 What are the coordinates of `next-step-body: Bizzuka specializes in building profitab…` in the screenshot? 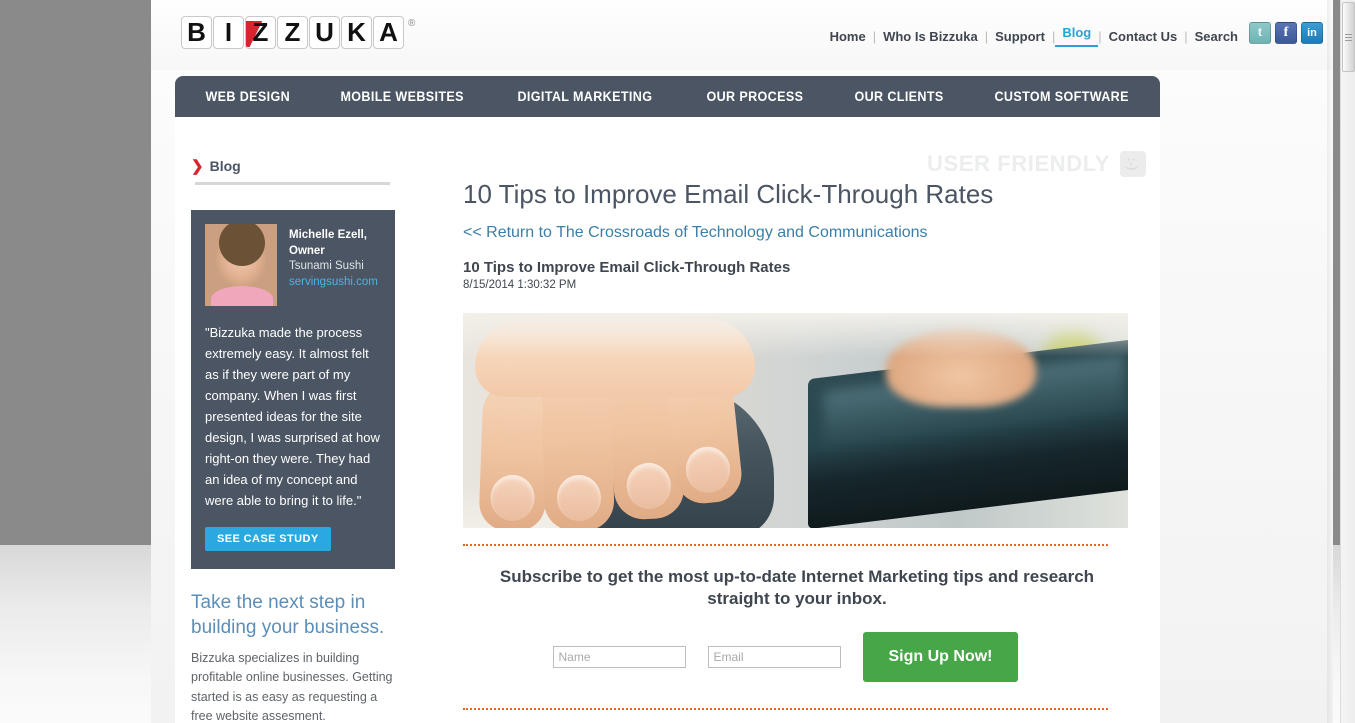 It's located at (292, 687).